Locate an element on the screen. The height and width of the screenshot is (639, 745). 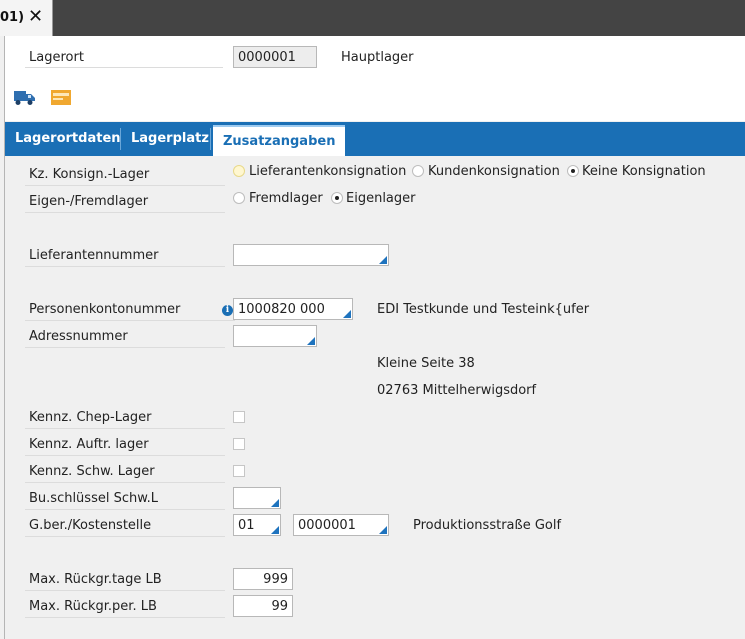
auftr-lager-checkbox is located at coordinates (239, 444).